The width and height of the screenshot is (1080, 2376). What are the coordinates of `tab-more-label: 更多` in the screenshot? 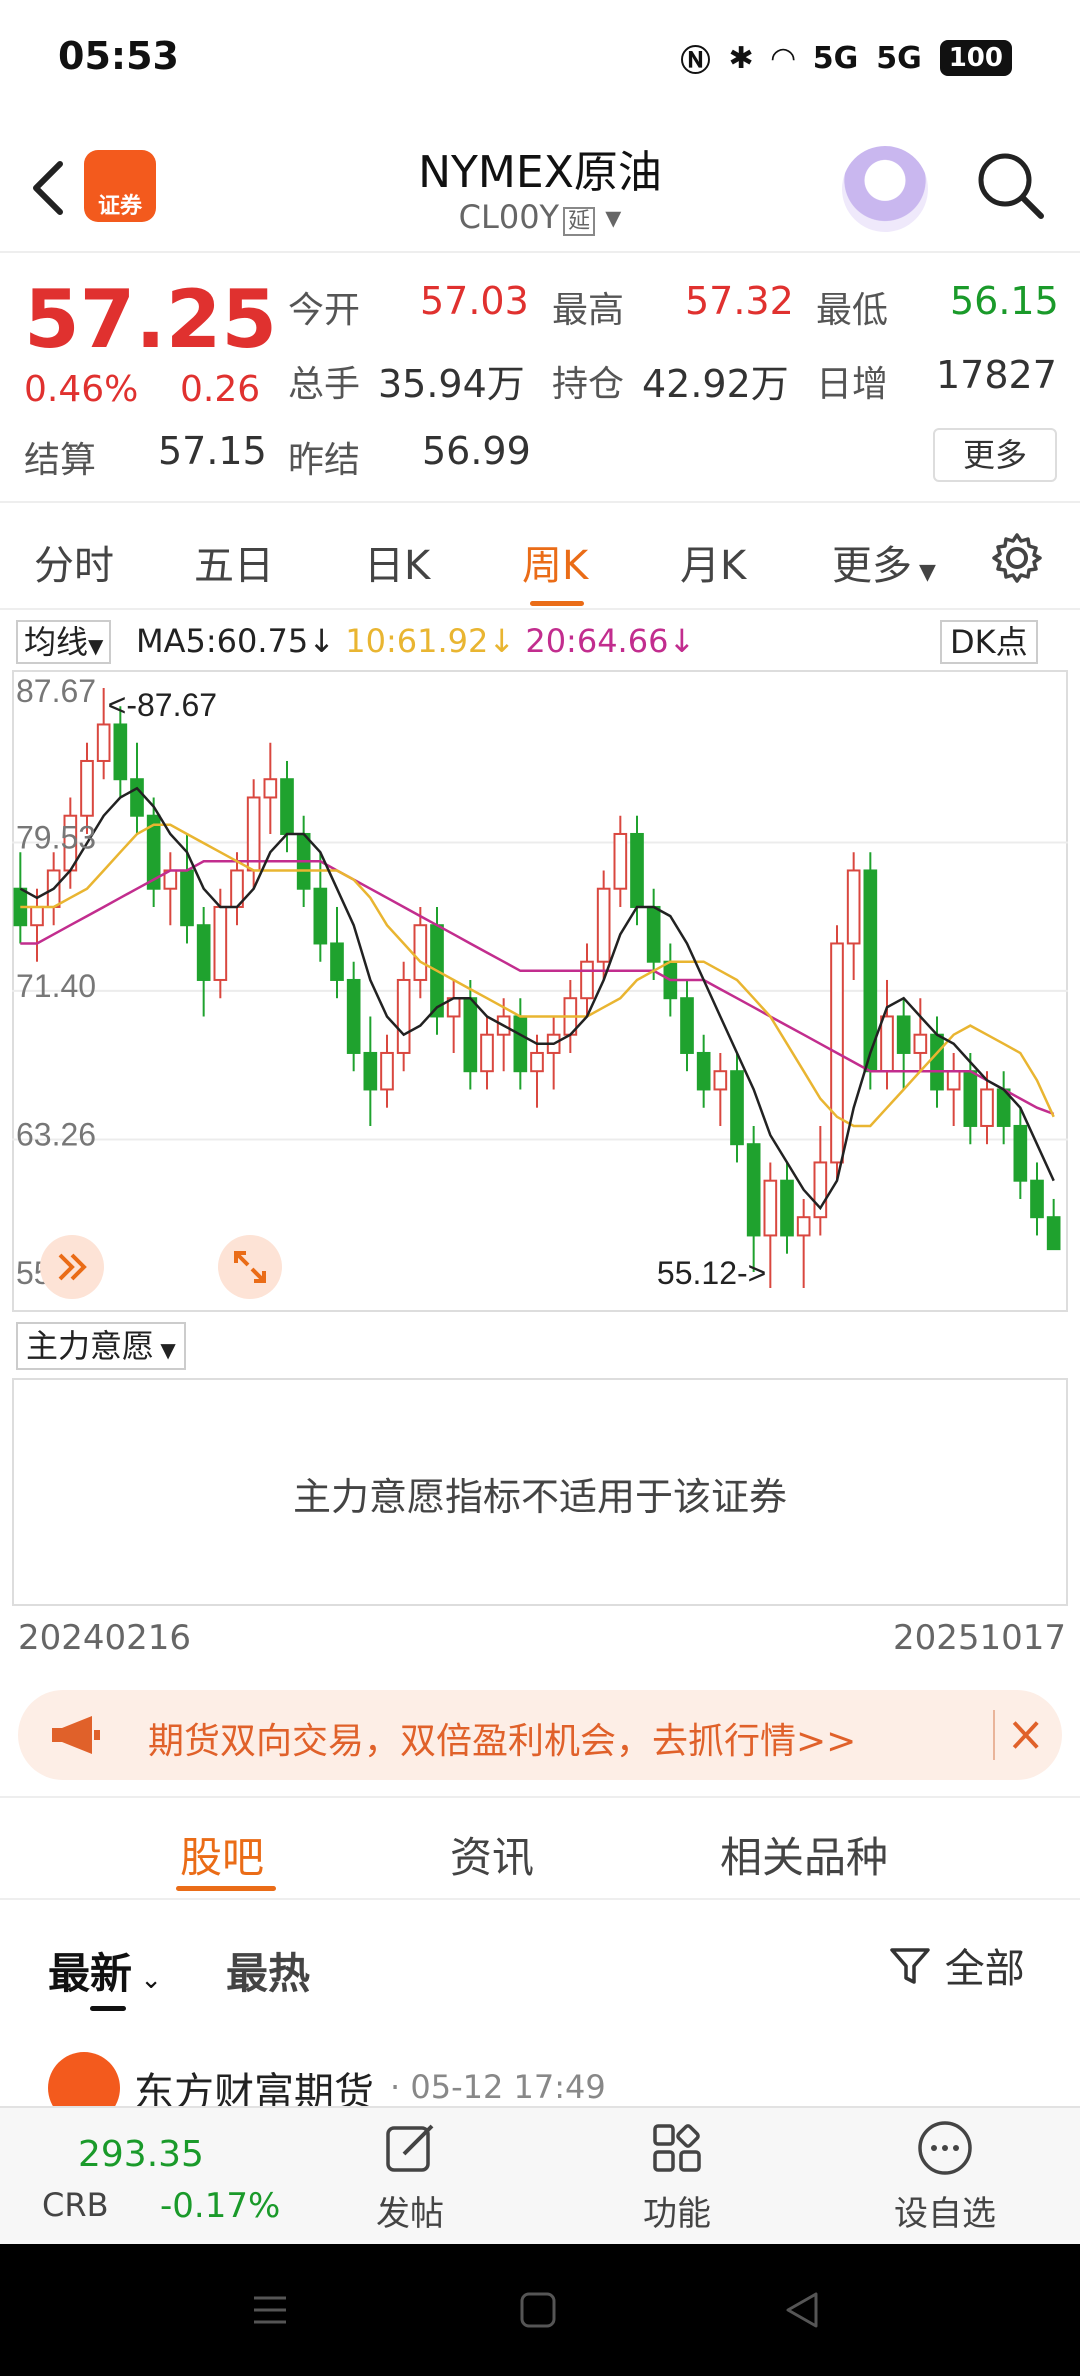 It's located at (872, 566).